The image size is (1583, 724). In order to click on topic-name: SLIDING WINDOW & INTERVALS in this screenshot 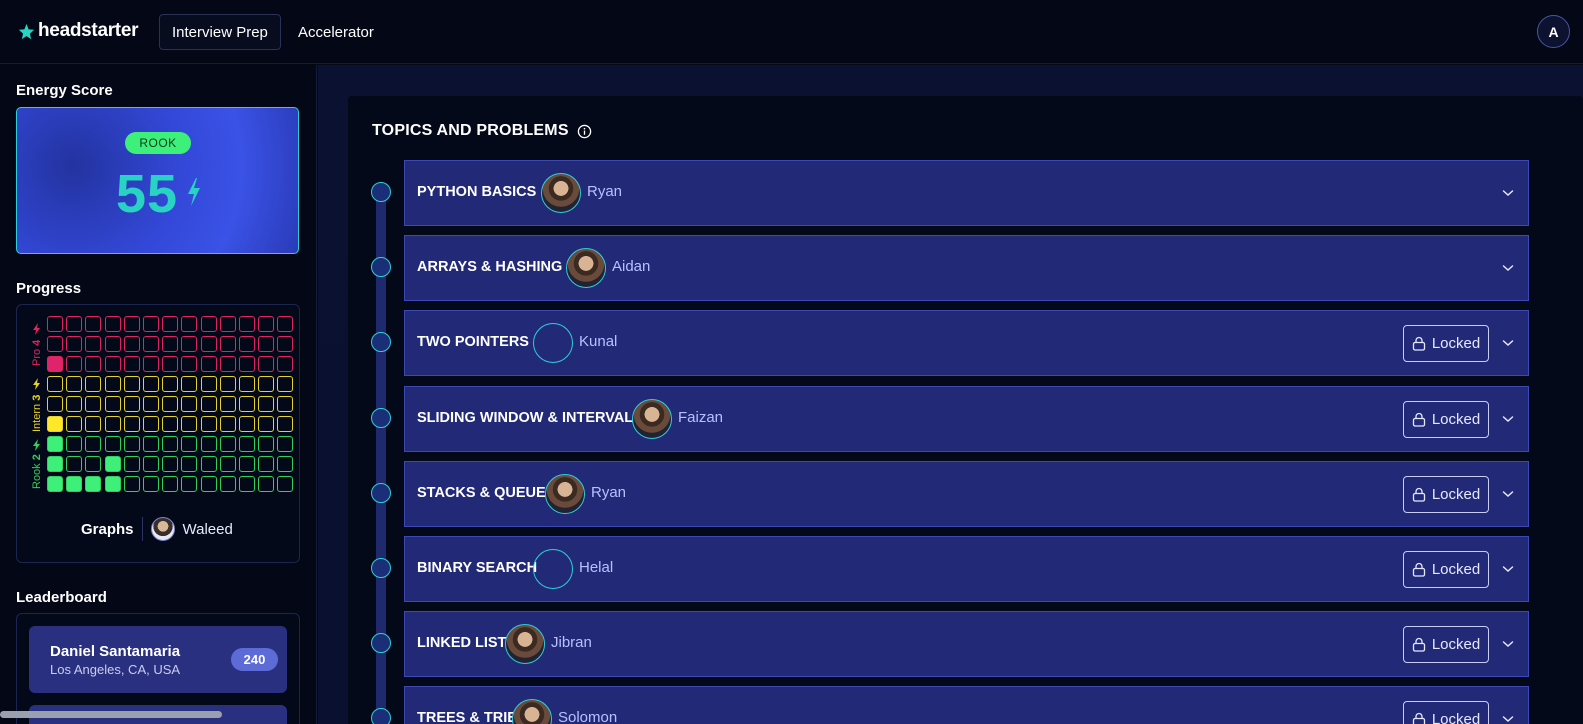, I will do `click(530, 417)`.